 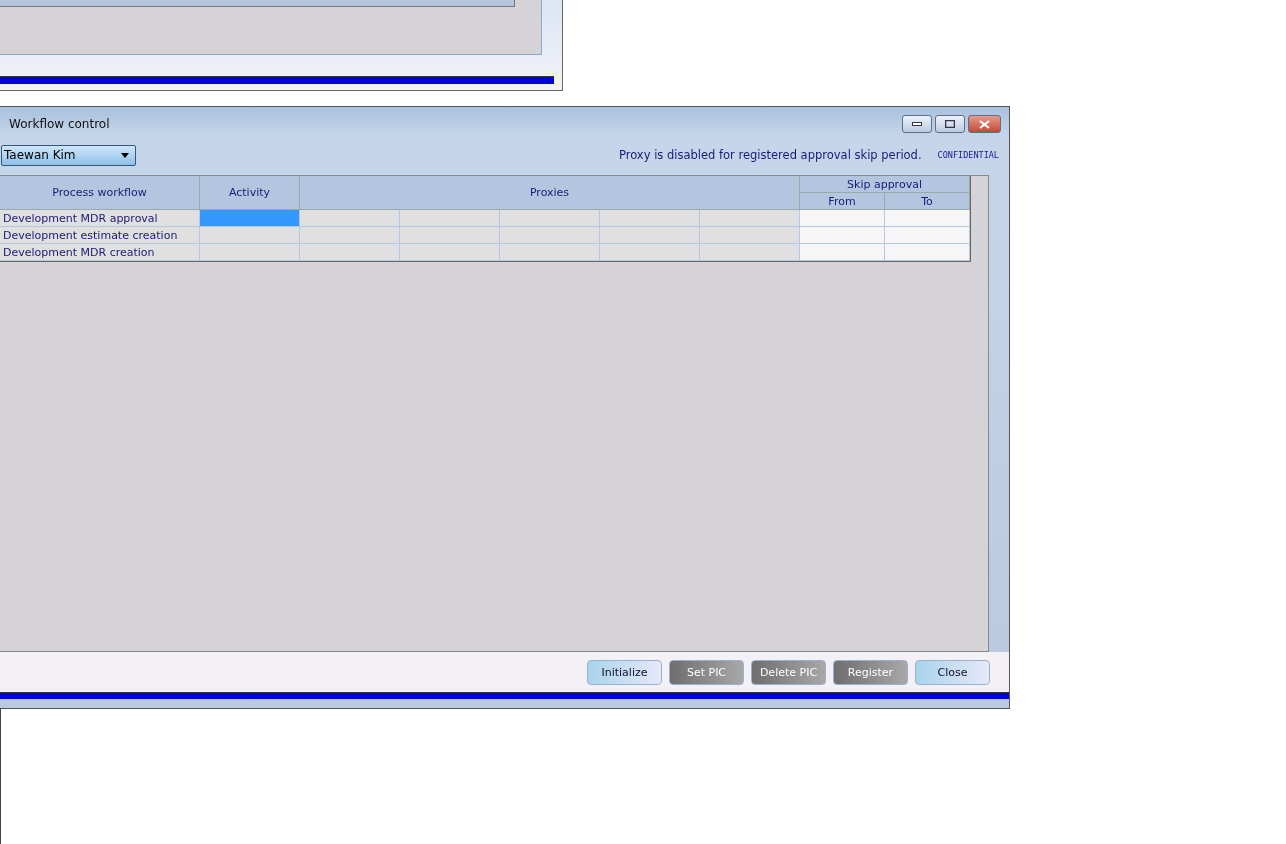 I want to click on notice-text: Proxy is disabled for registered approval skip period., so click(x=770, y=155).